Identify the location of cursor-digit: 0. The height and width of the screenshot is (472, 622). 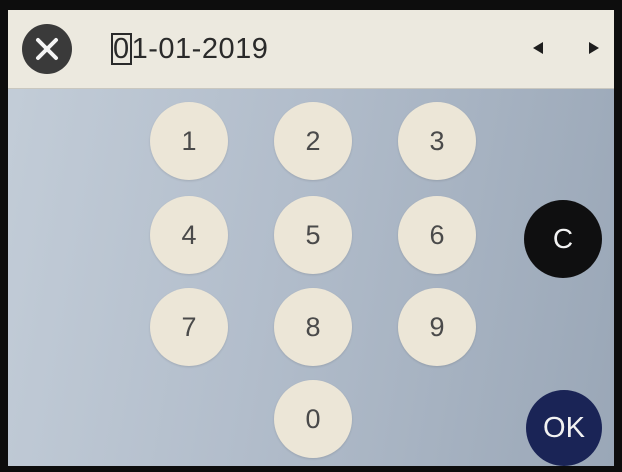
(121, 49).